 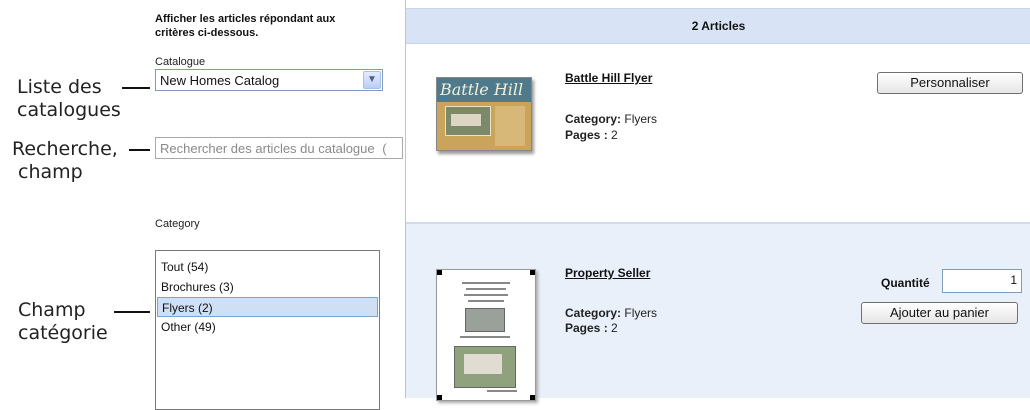 I want to click on callout-search-field: Recherche, champ, so click(x=65, y=161).